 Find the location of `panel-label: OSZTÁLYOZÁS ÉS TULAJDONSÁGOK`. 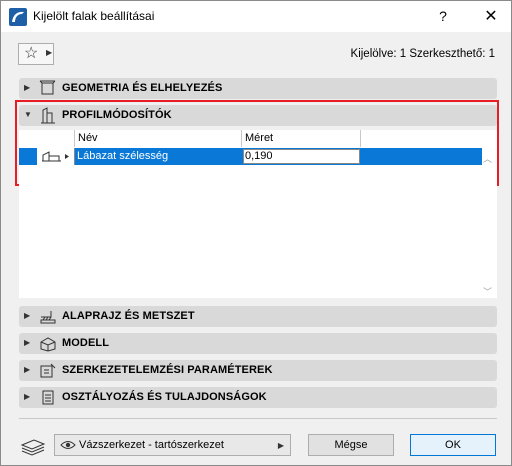

panel-label: OSZTÁLYOZÁS ÉS TULAJDONSÁGOK is located at coordinates (164, 397).